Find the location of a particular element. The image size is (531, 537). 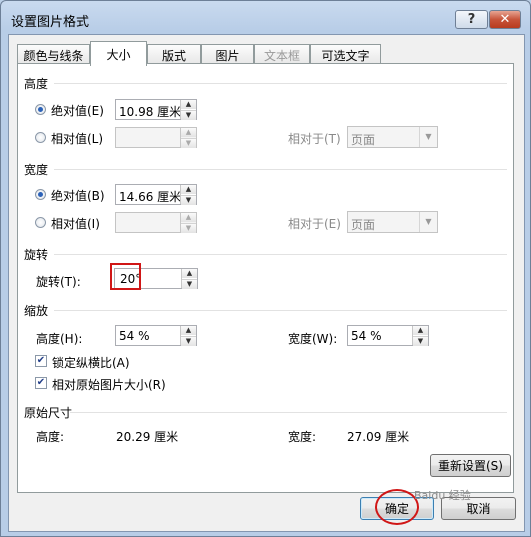

rotation-section-title: 旋转 is located at coordinates (36, 255).